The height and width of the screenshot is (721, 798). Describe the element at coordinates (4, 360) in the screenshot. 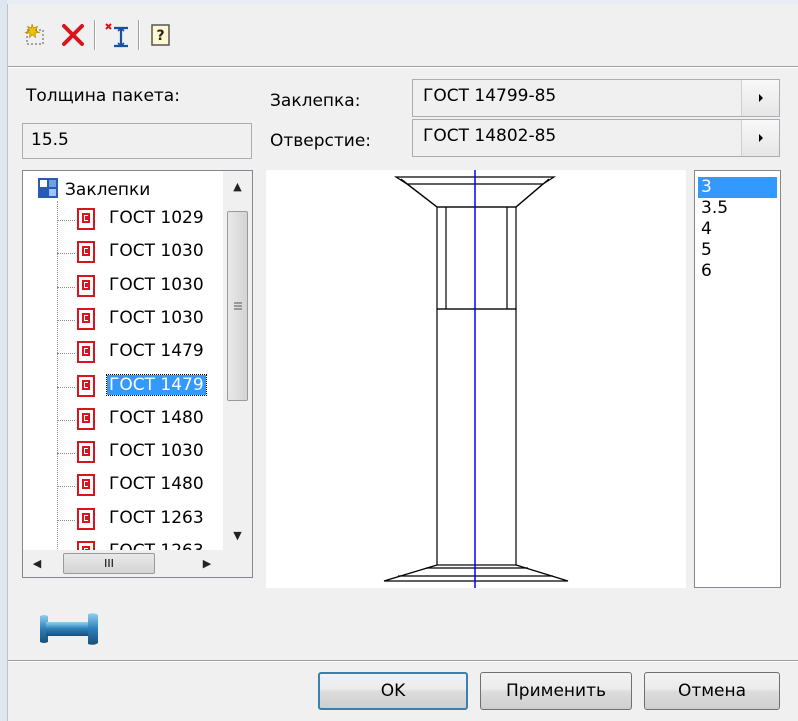

I see `window-left-border` at that location.